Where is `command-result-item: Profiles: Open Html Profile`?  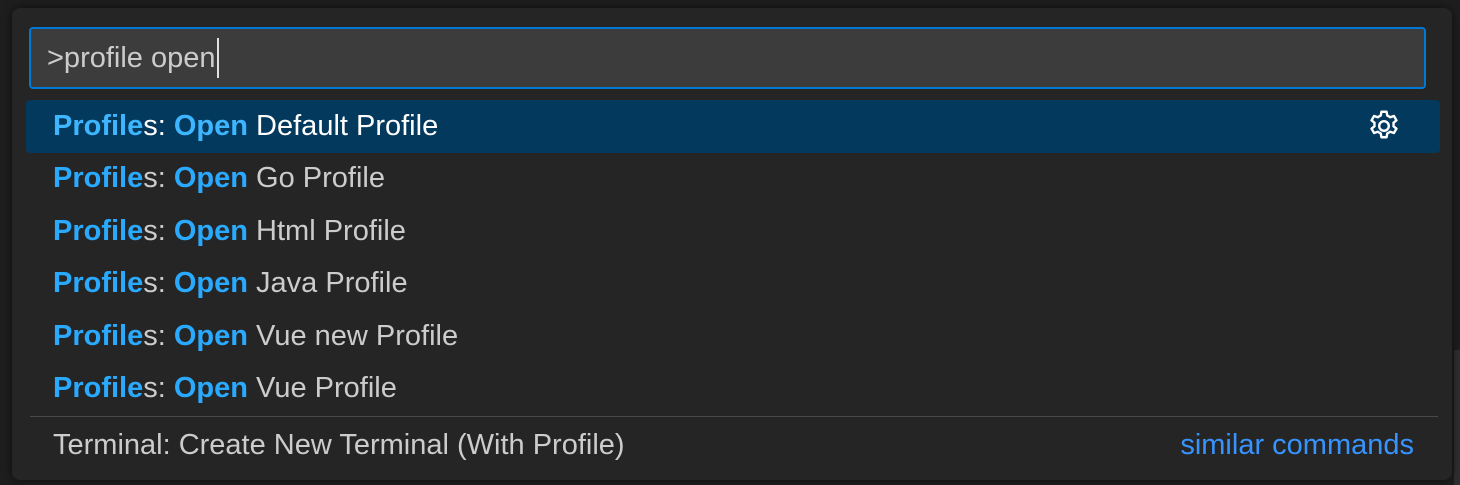 command-result-item: Profiles: Open Html Profile is located at coordinates (733, 231).